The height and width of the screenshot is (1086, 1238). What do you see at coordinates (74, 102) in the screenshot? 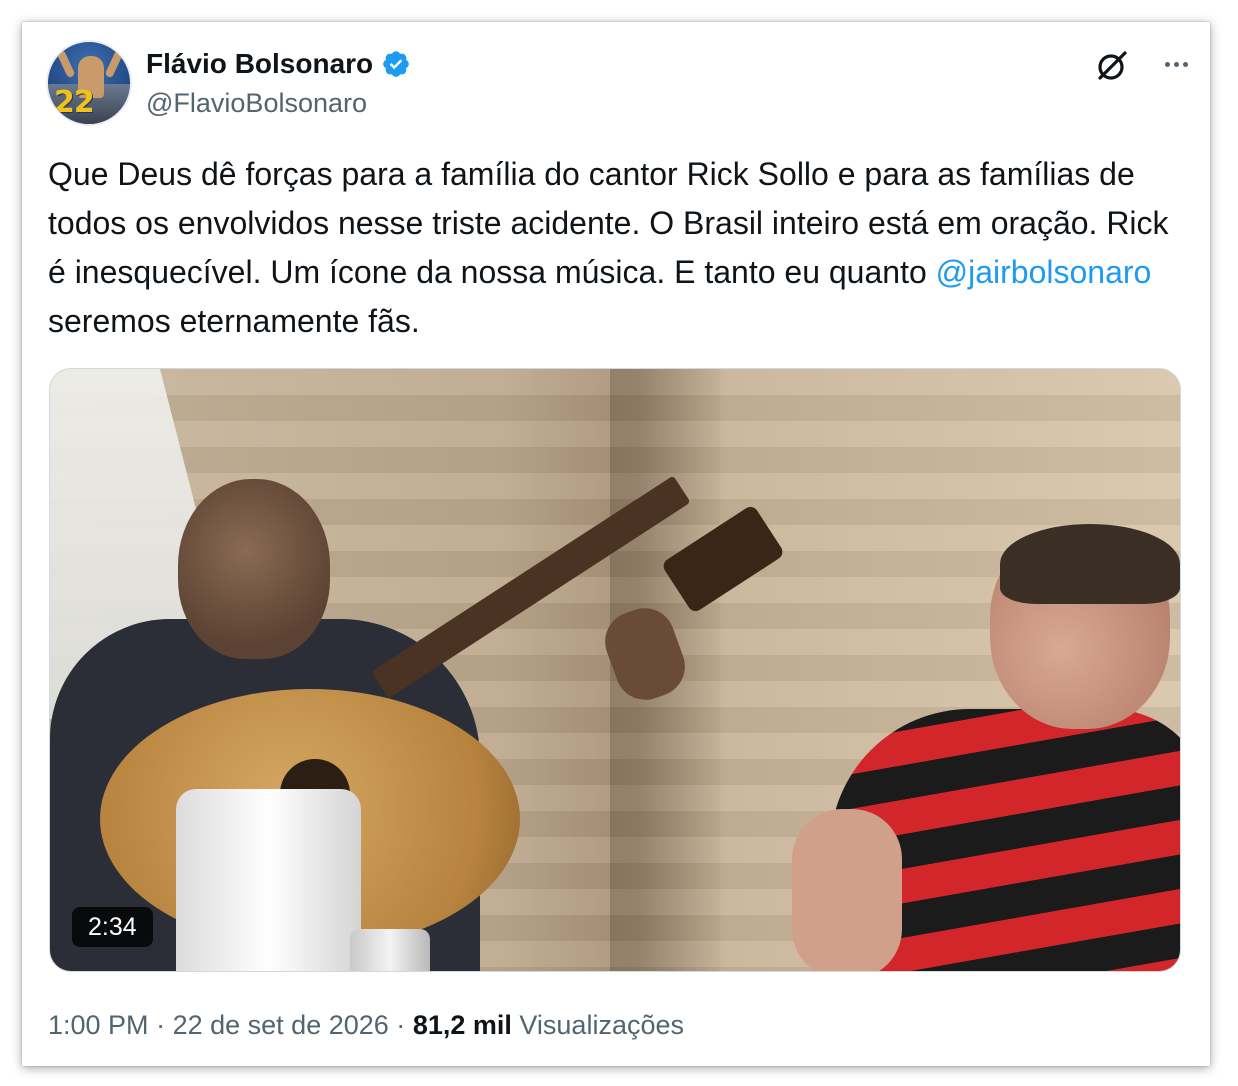
I see `avatar-badge-number: 22` at bounding box center [74, 102].